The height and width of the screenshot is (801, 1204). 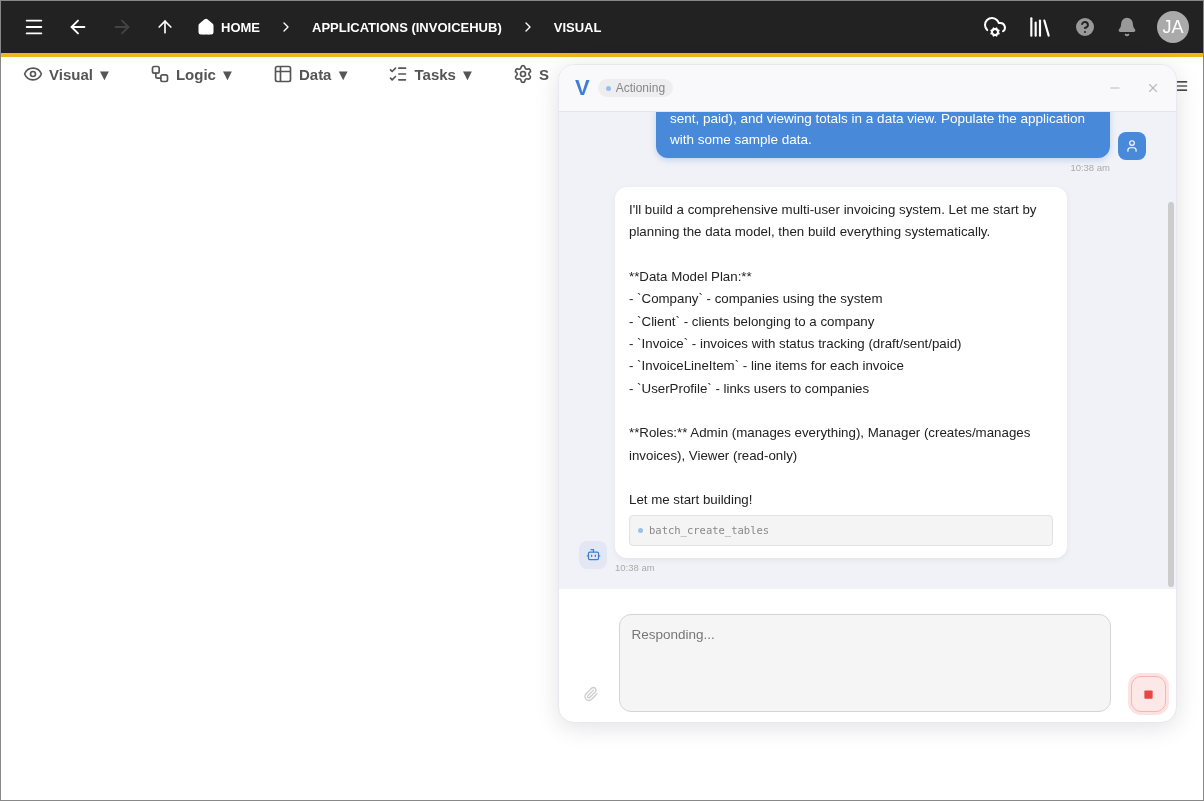 What do you see at coordinates (577, 27) in the screenshot?
I see `breadcrumb-link: VISUAL` at bounding box center [577, 27].